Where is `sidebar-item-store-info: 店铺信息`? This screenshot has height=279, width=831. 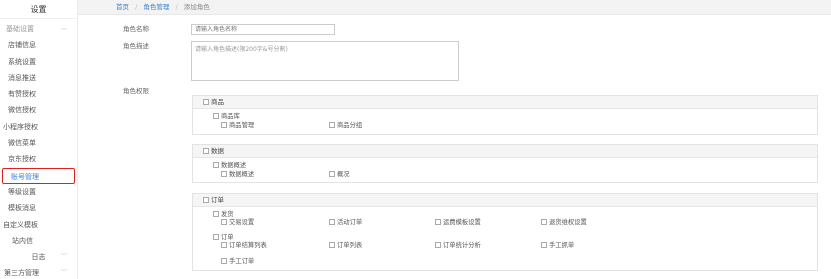
sidebar-item-store-info: 店铺信息 is located at coordinates (38, 45).